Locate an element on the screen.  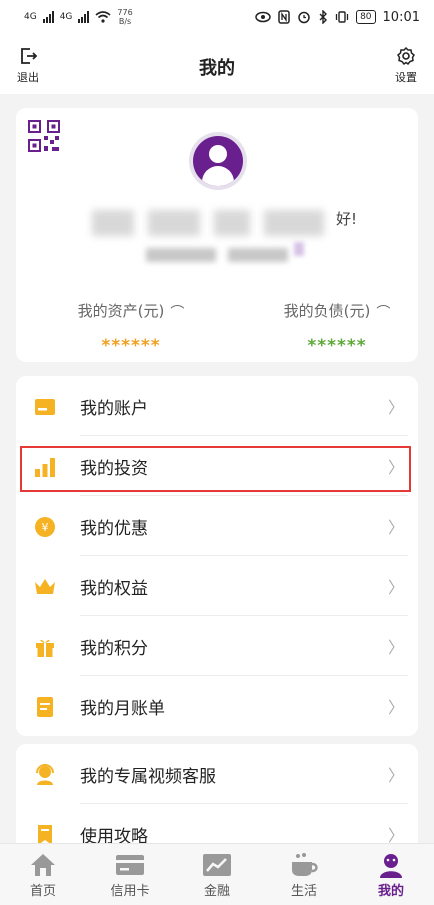
signal-icon is located at coordinates (48, 17).